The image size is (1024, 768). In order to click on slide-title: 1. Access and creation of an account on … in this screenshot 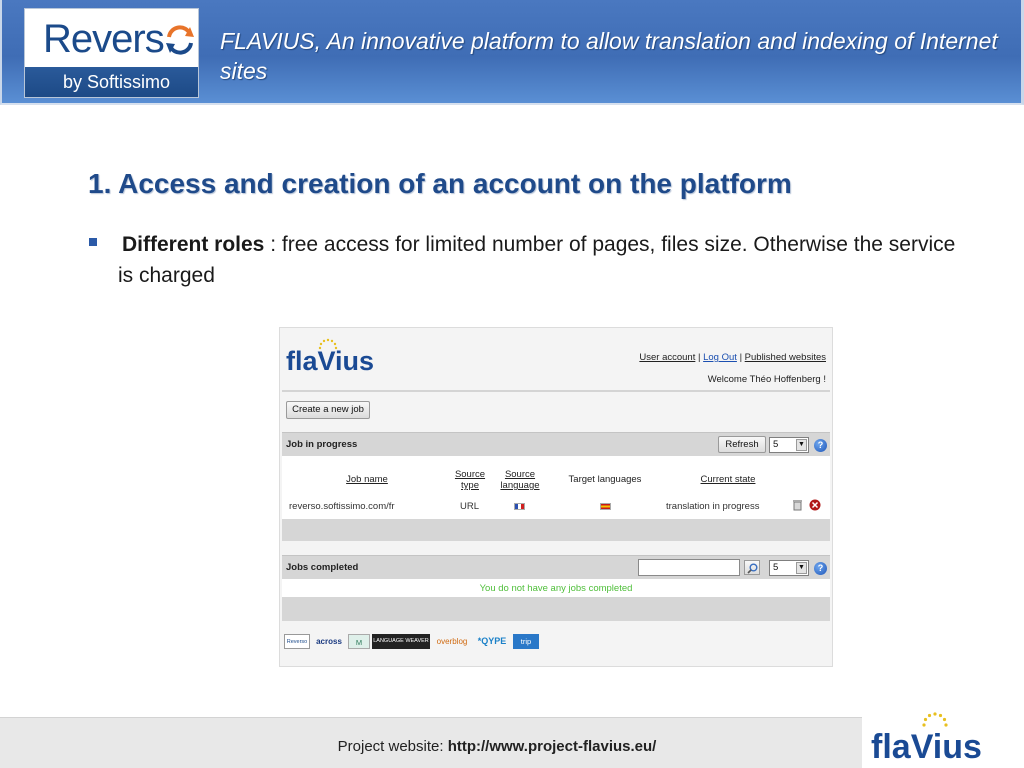, I will do `click(440, 183)`.